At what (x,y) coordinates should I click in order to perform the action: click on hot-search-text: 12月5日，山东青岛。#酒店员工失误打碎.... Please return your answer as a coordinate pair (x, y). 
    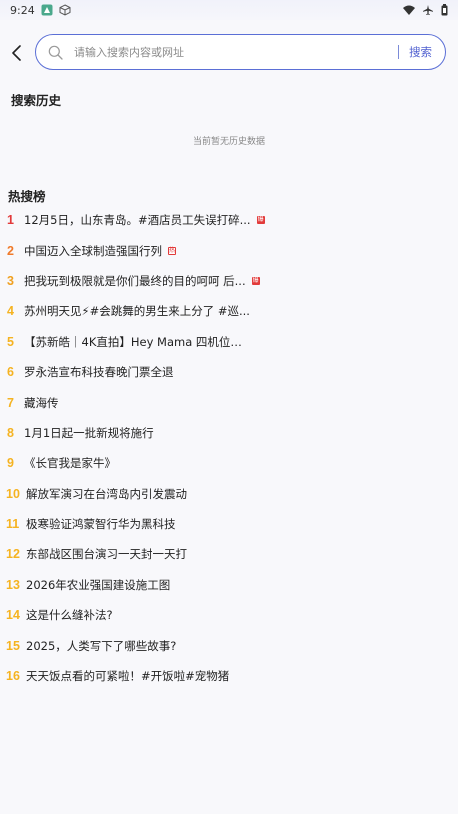
    Looking at the image, I should click on (137, 220).